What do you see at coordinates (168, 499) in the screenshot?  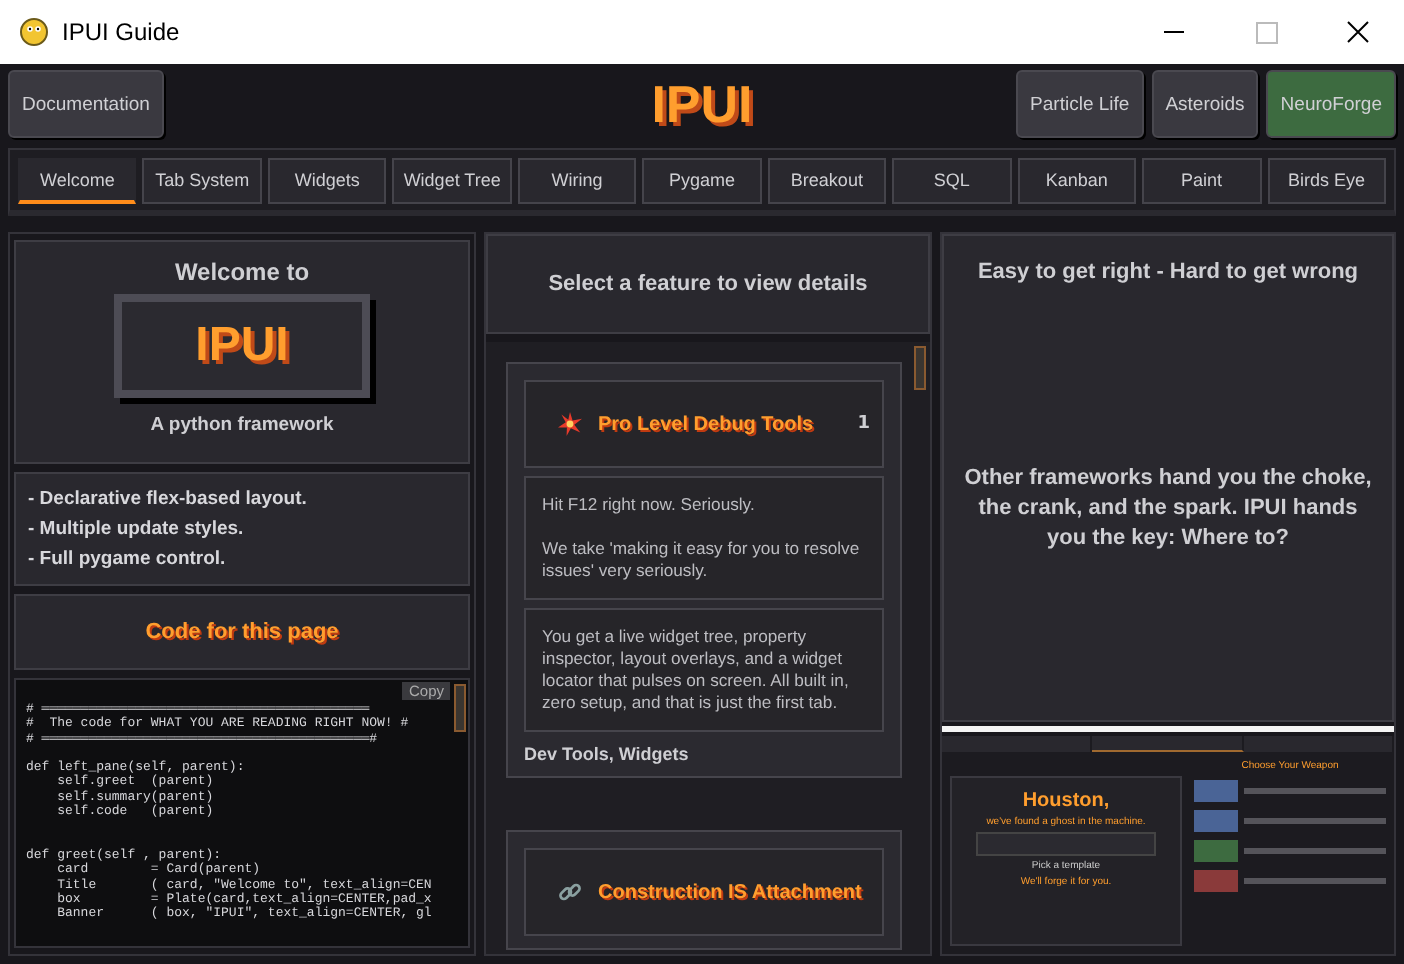 I see `feature-bullet: - Declarative flex-based layout.` at bounding box center [168, 499].